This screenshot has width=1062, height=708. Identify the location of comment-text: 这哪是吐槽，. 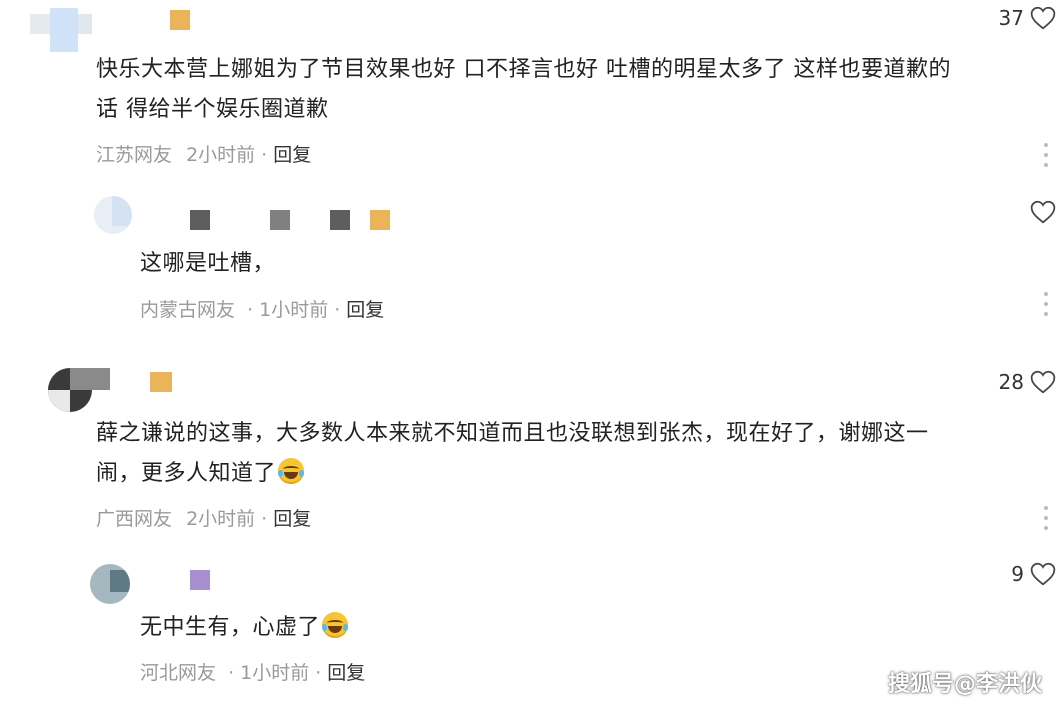
(207, 264).